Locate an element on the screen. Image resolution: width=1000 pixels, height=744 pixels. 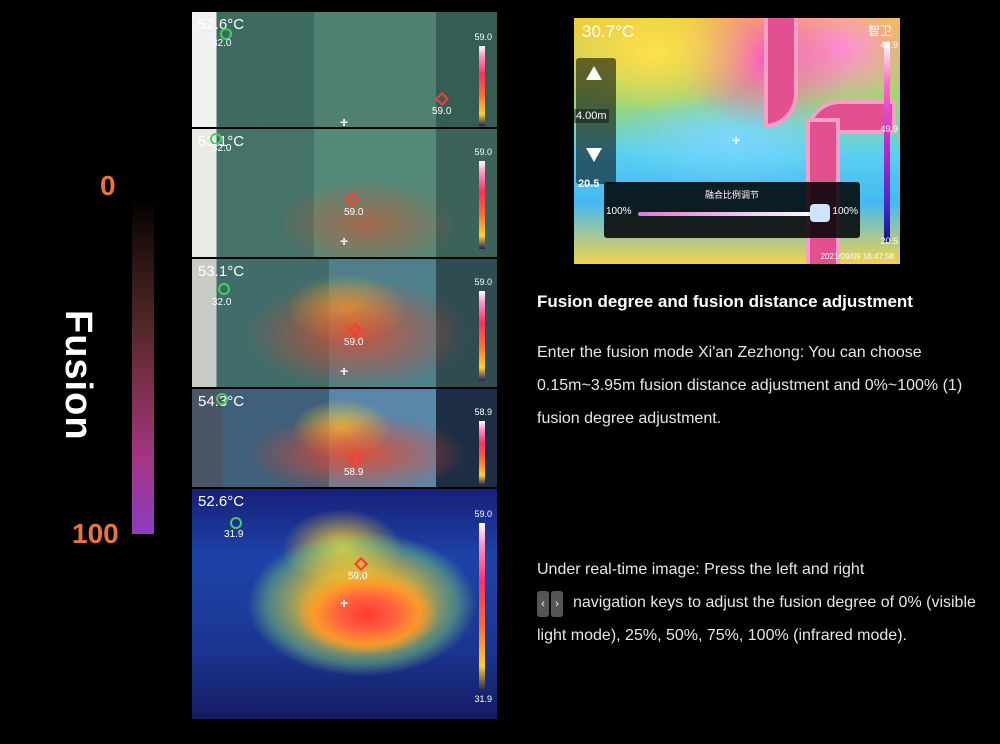
device-temperature: 30.7°C is located at coordinates (608, 31).